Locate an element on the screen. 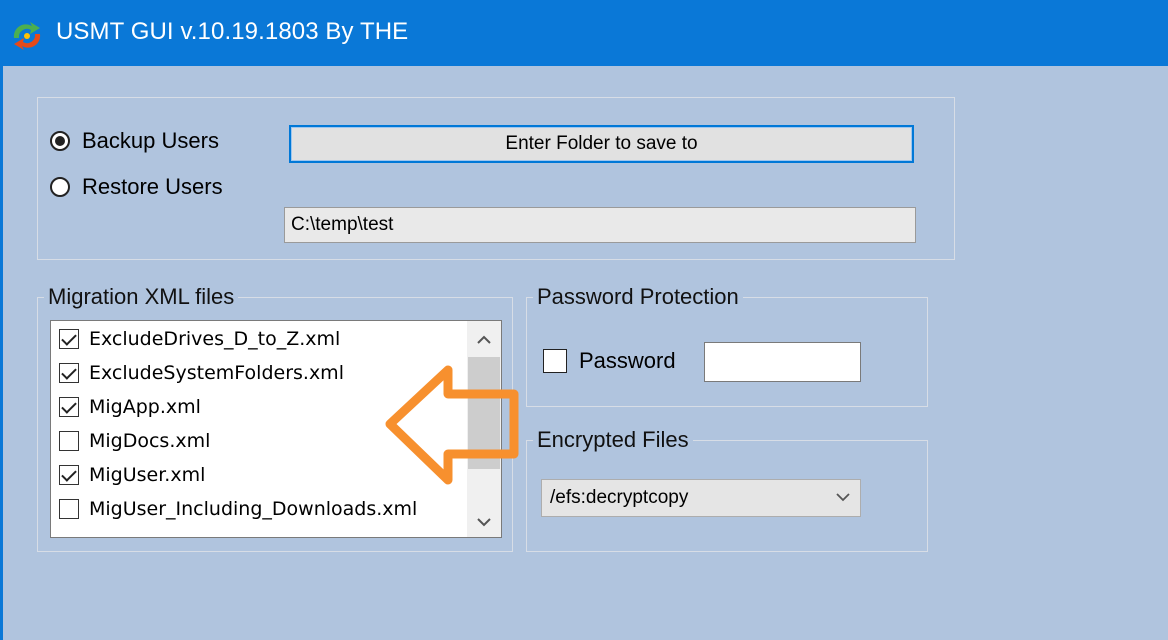 The height and width of the screenshot is (640, 1168). migration-xml-legend: Migration XML files is located at coordinates (141, 297).